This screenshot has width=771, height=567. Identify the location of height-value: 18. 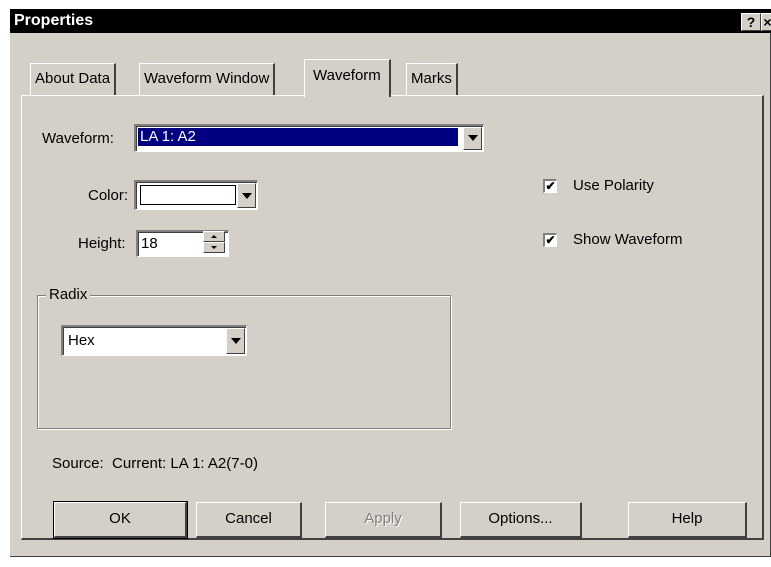
(149, 243).